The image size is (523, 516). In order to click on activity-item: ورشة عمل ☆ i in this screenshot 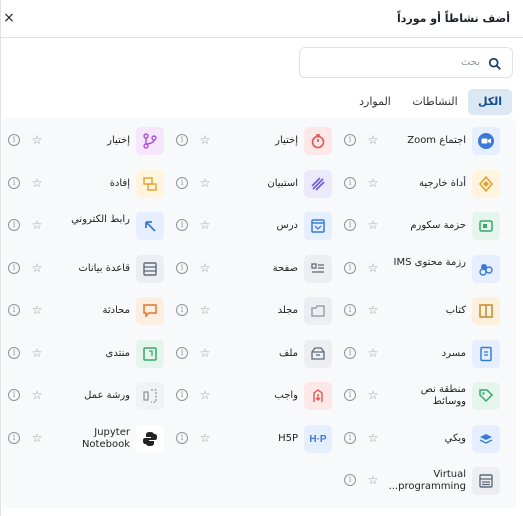, I will do `click(83, 398)`.